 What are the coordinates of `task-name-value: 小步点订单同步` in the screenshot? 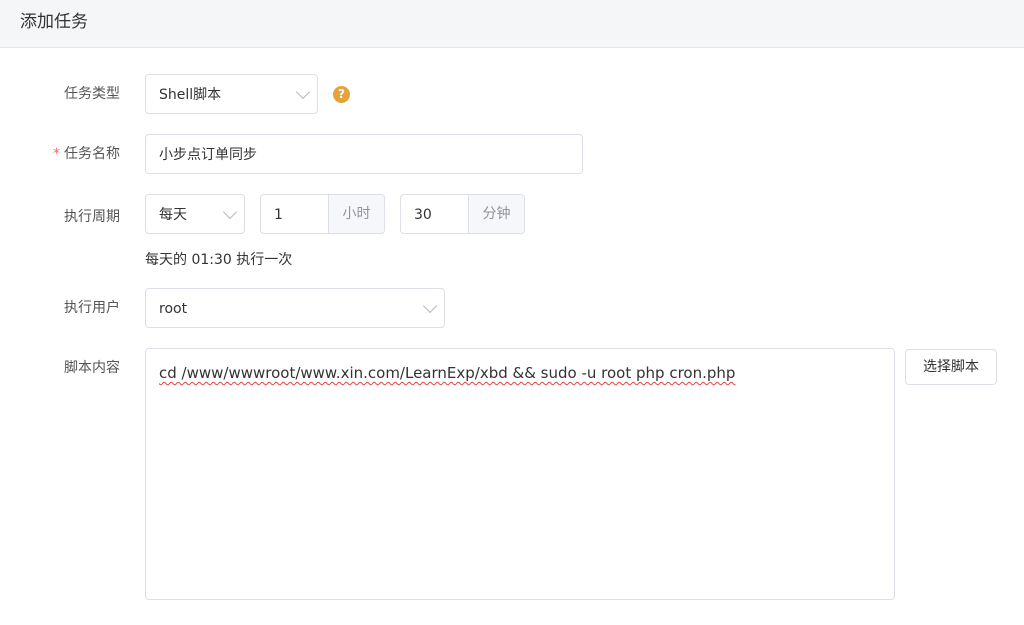 It's located at (208, 155).